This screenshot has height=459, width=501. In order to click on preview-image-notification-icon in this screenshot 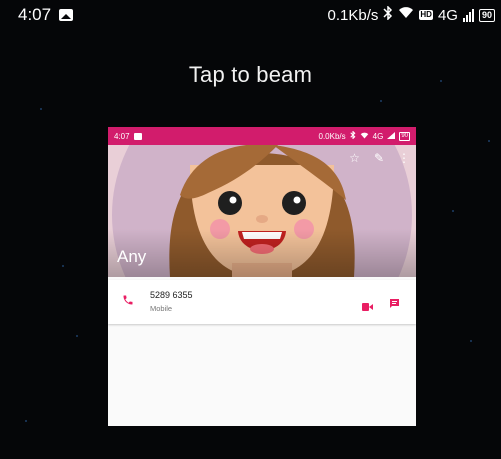, I will do `click(137, 136)`.